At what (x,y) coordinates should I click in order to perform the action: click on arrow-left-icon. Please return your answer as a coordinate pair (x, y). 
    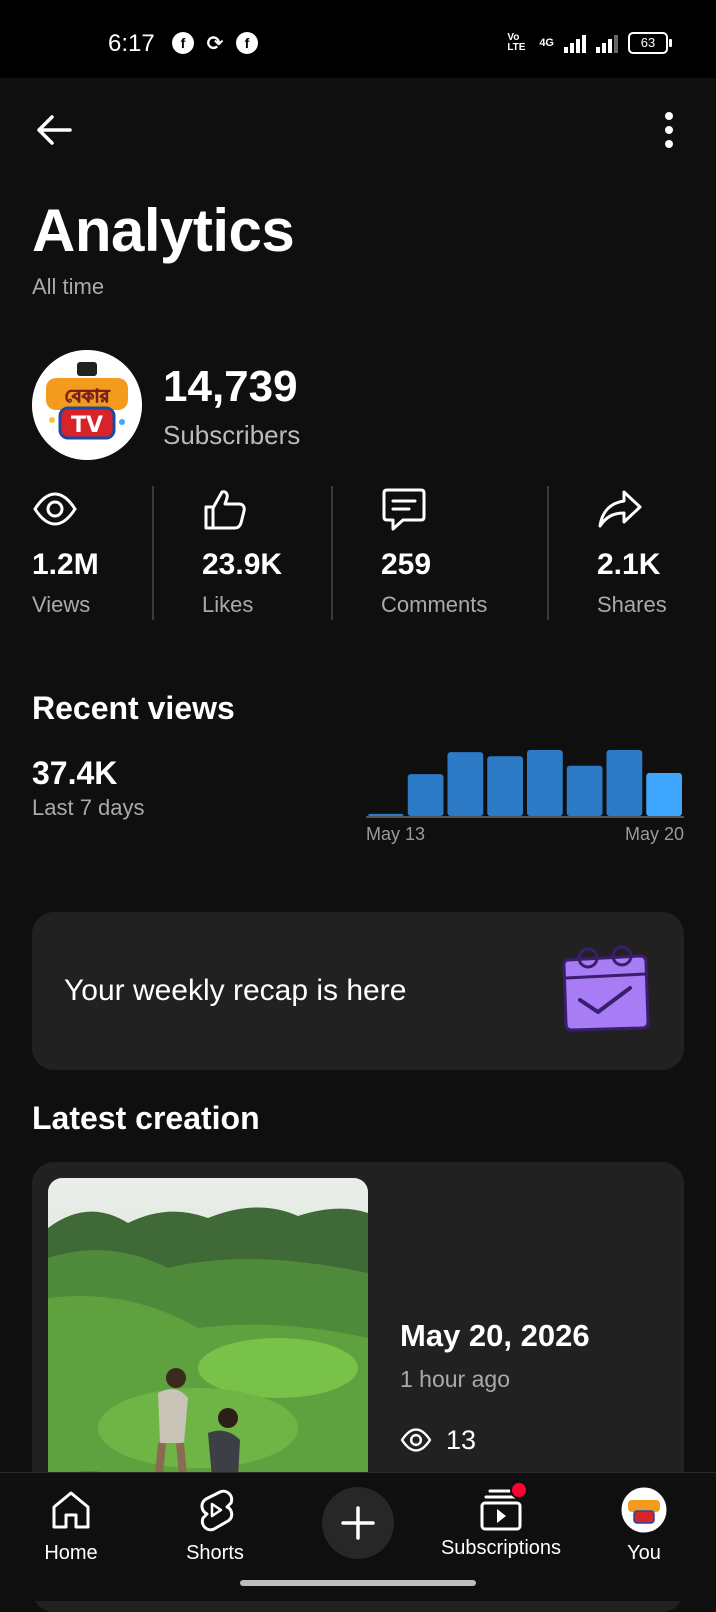
    Looking at the image, I should click on (54, 130).